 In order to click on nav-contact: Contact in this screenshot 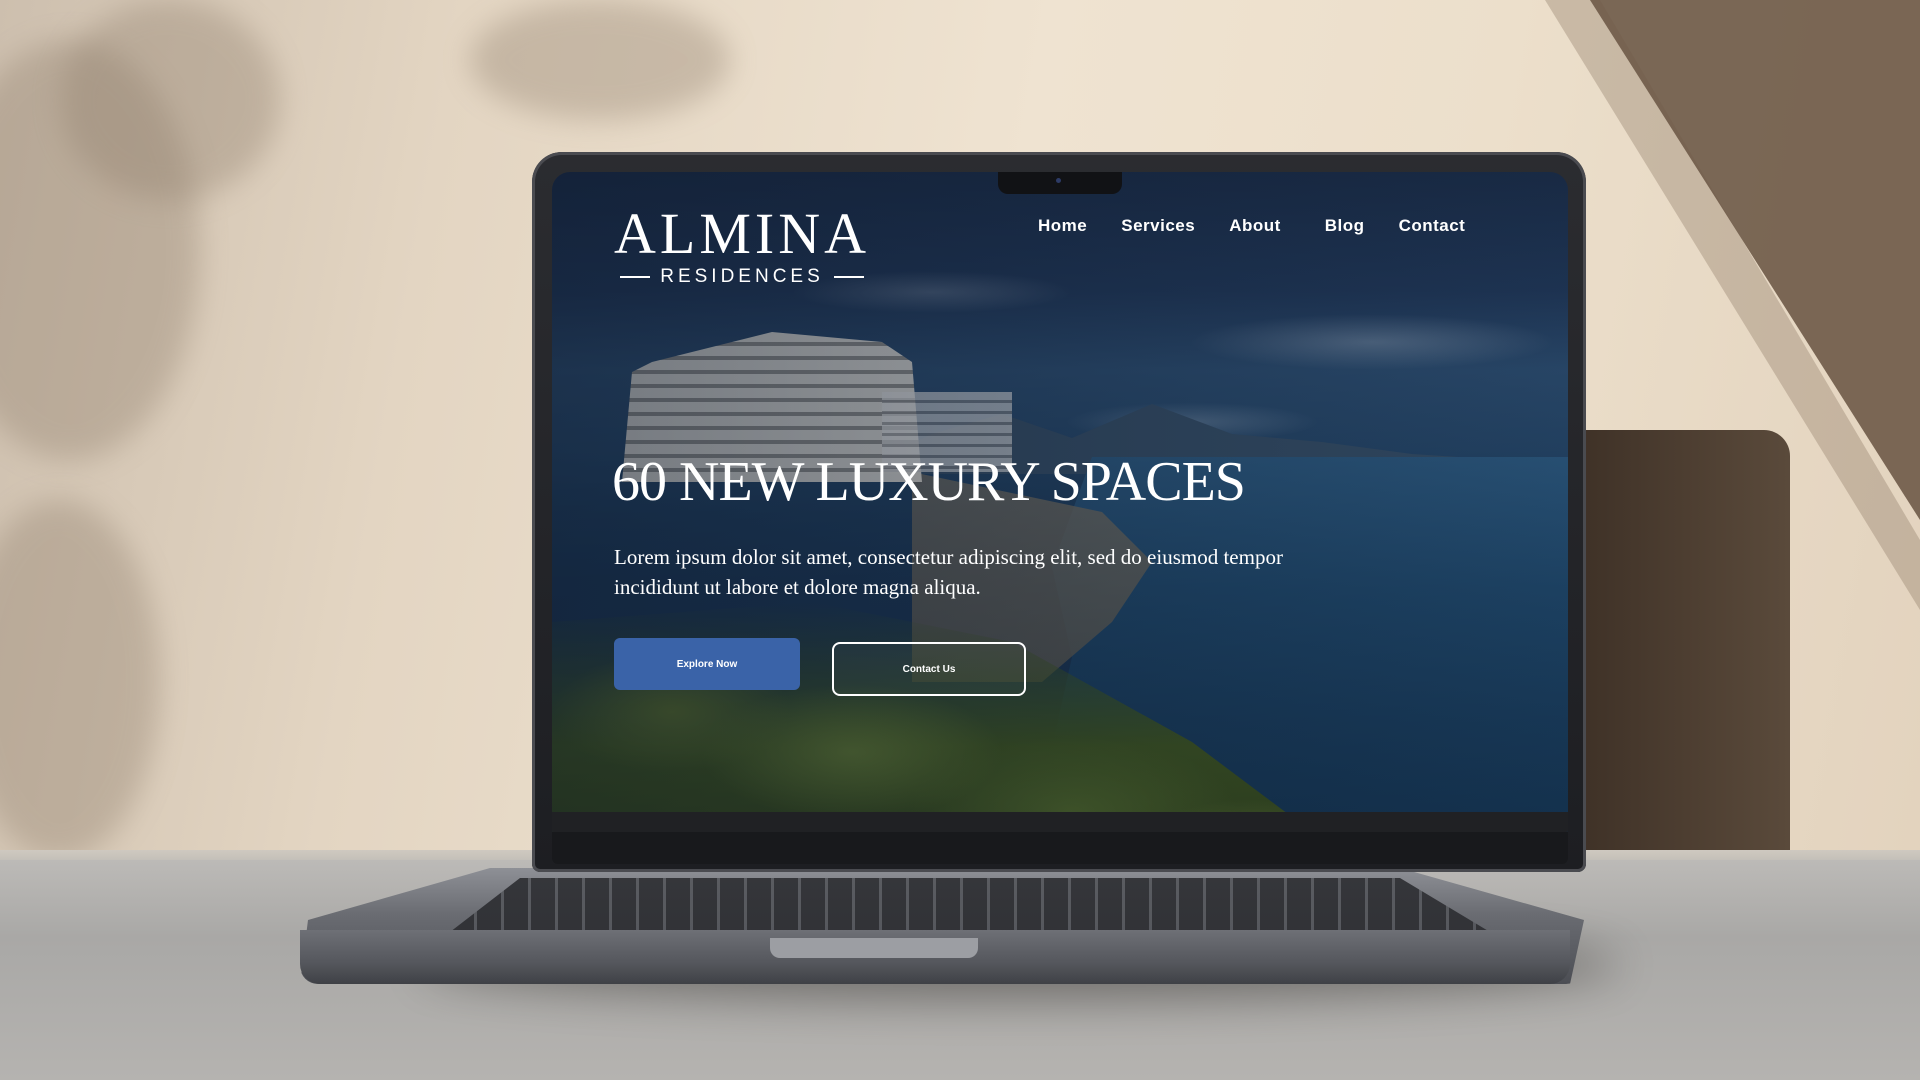, I will do `click(1432, 226)`.